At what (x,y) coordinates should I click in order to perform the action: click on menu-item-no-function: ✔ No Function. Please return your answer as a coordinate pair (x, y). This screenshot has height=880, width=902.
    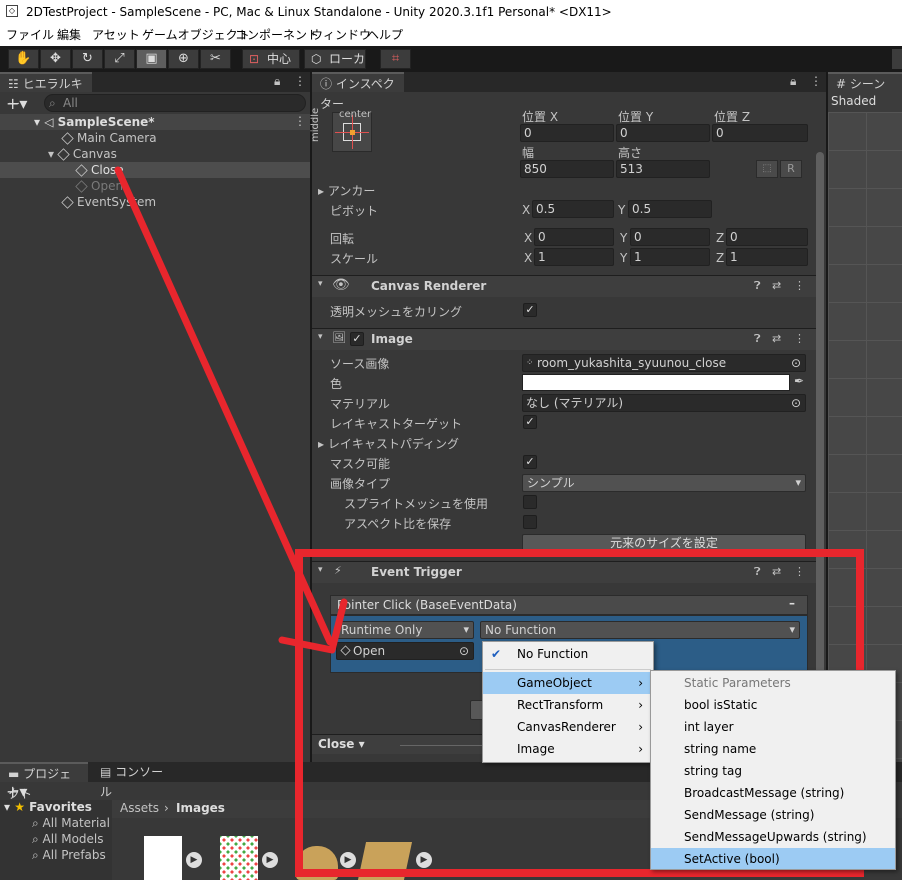
    Looking at the image, I should click on (568, 654).